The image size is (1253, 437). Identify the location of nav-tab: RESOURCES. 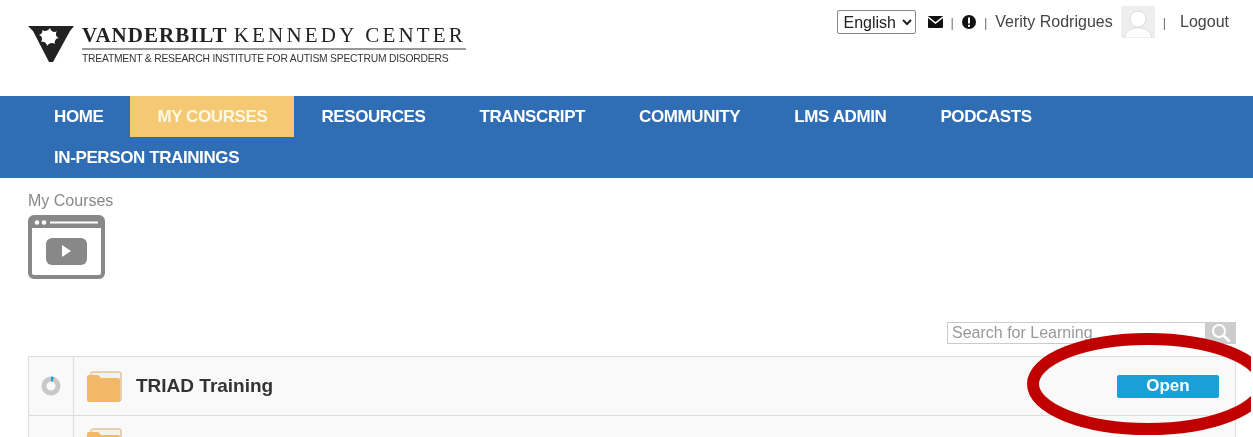
(373, 116).